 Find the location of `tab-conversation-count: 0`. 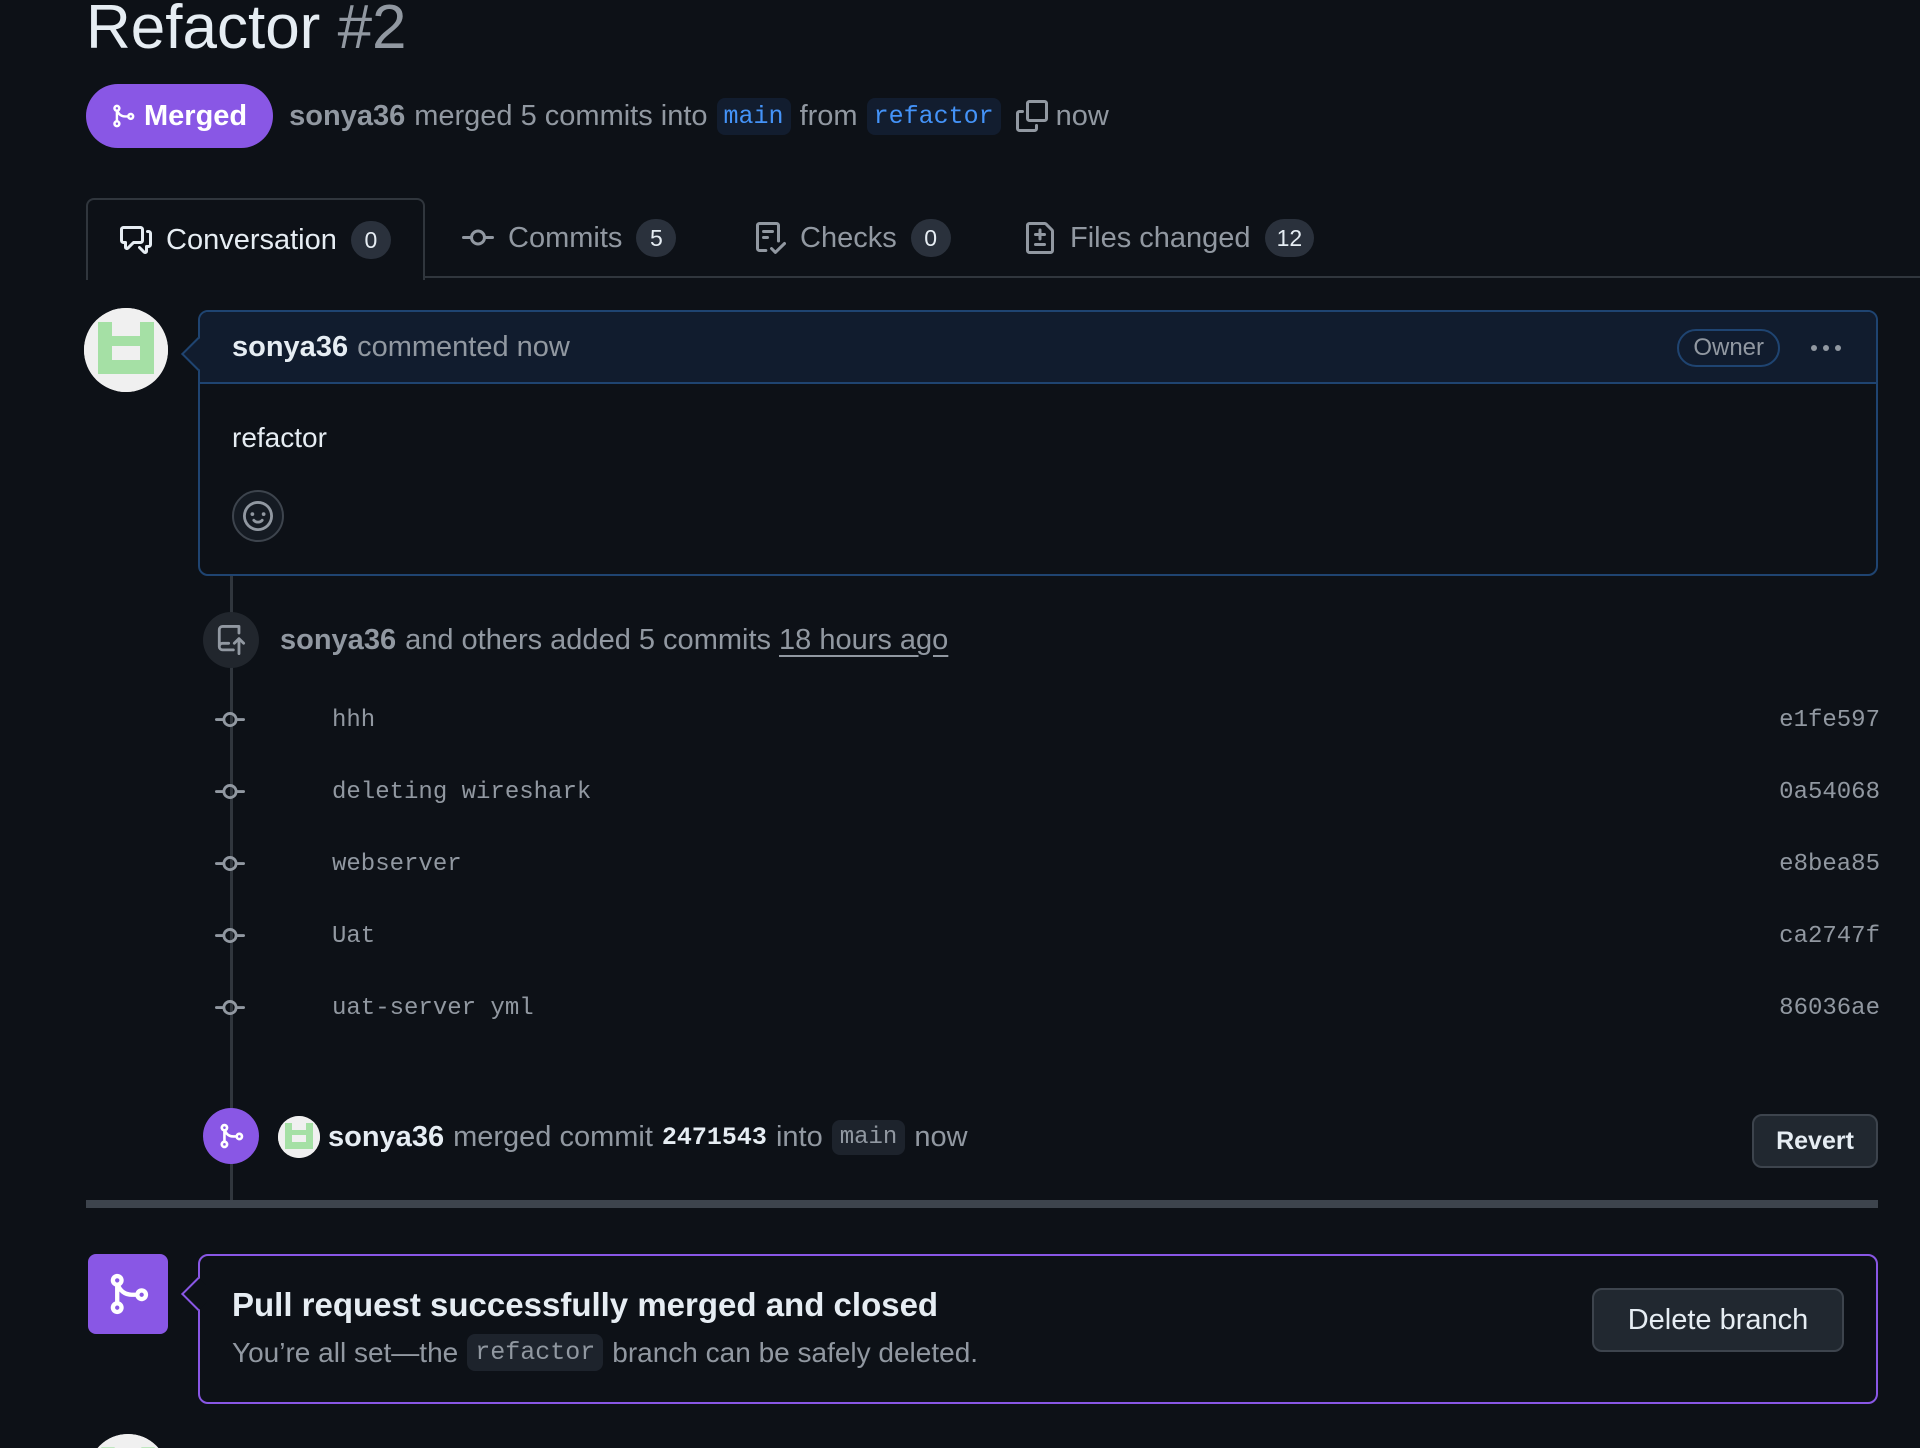

tab-conversation-count: 0 is located at coordinates (370, 240).